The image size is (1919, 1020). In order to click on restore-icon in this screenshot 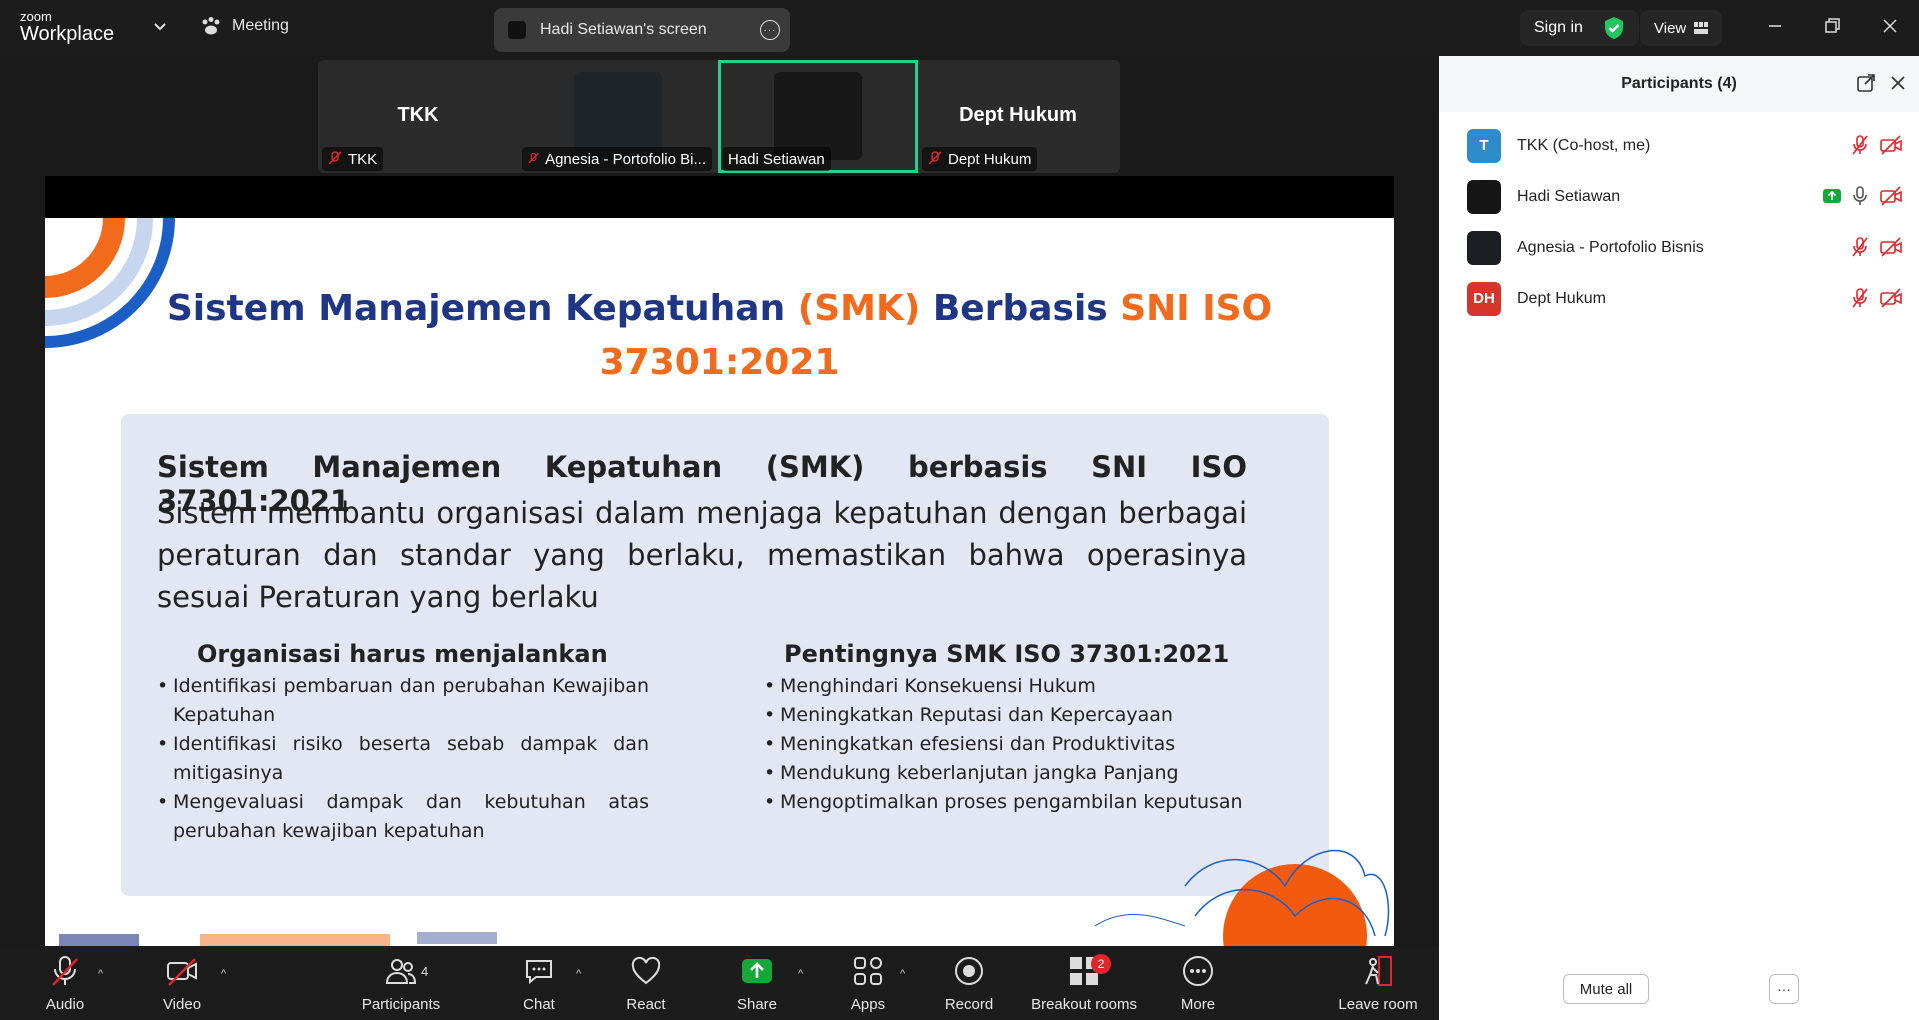, I will do `click(1832, 26)`.